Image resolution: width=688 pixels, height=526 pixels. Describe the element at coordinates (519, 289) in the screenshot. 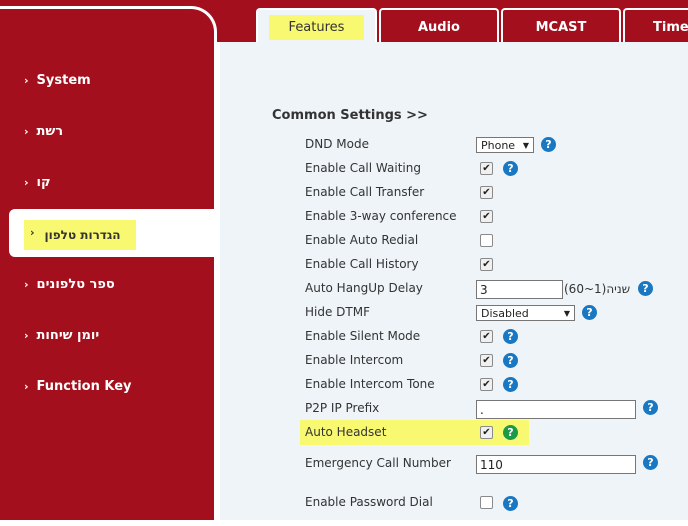

I see `auto-hangup-delay-input: 3` at that location.